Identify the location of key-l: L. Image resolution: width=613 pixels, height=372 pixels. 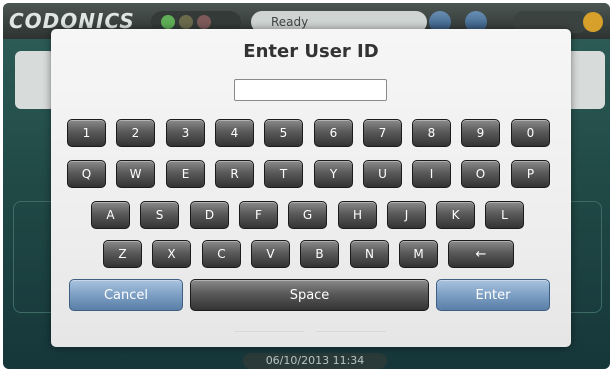
(504, 215).